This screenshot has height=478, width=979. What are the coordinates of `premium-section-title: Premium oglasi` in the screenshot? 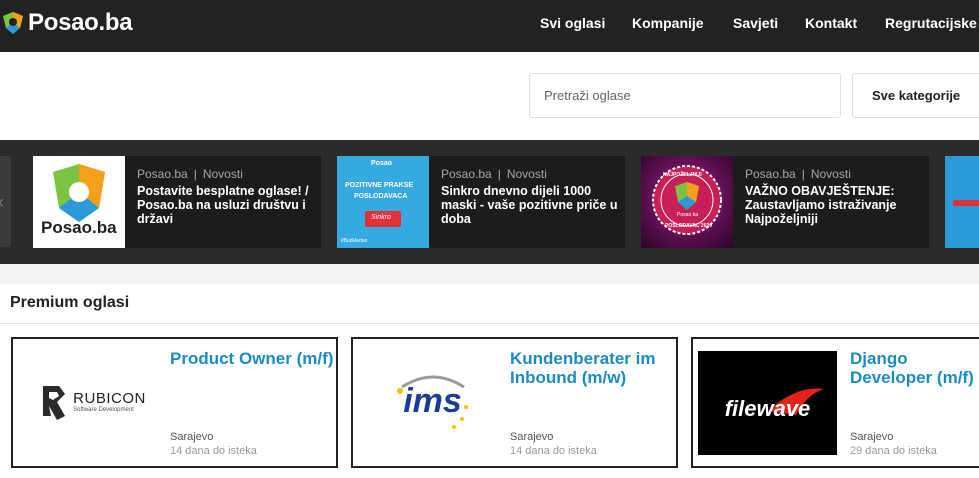 It's located at (70, 302).